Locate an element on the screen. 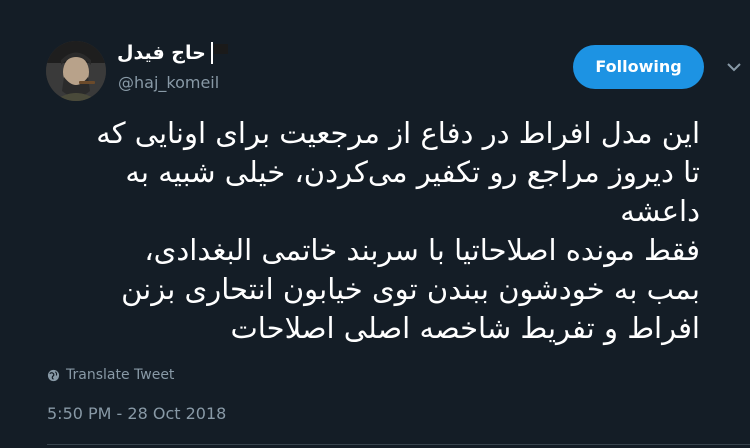 The height and width of the screenshot is (448, 750). globe-icon is located at coordinates (53, 375).